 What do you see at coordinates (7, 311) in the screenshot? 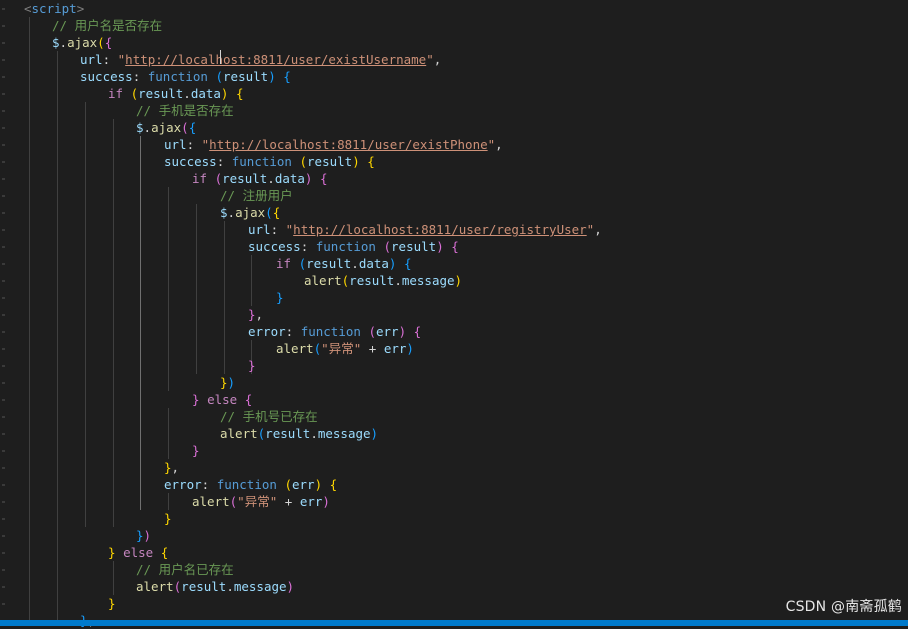
I see `editor-gutter` at bounding box center [7, 311].